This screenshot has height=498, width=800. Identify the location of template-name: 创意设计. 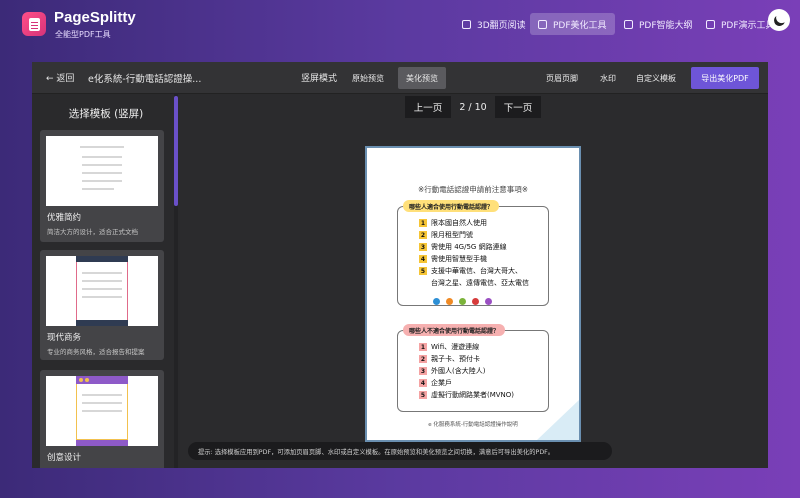
(64, 458).